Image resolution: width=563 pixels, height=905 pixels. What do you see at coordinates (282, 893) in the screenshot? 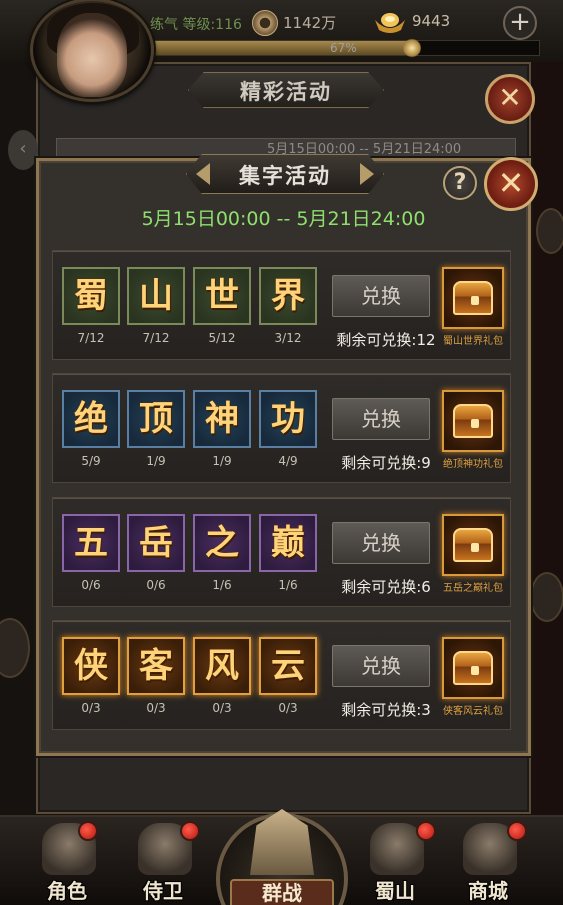
I see `nav-battle-label: 群战` at bounding box center [282, 893].